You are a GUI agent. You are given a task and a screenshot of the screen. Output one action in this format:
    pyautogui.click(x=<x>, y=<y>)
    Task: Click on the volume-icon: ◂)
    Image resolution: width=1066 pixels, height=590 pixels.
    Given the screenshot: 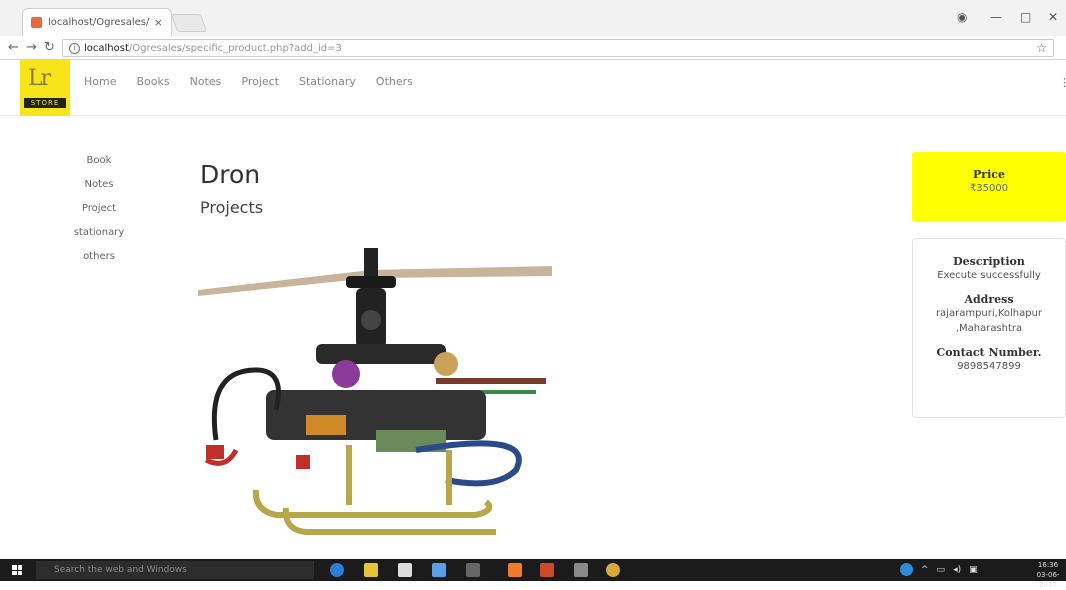 What is the action you would take?
    pyautogui.click(x=957, y=570)
    